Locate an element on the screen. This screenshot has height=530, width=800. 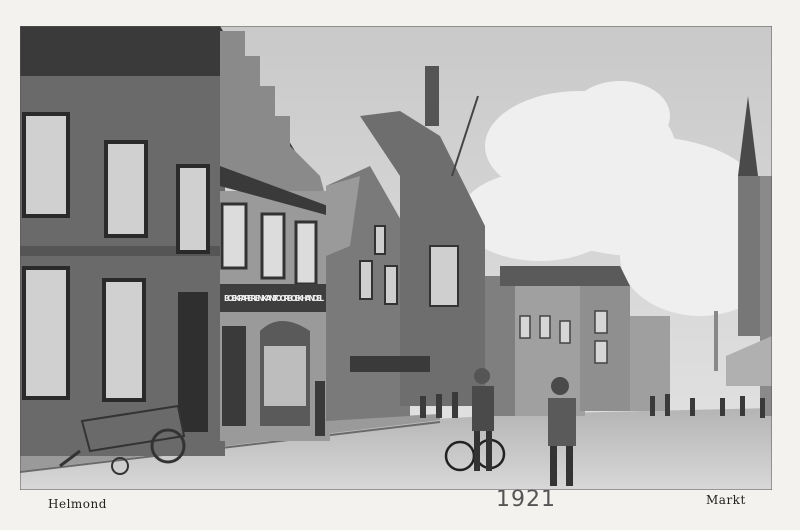
shop-sign: BOEK-PAPIER-EN KANTOORBOEKHANDEL is located at coordinates (274, 298).